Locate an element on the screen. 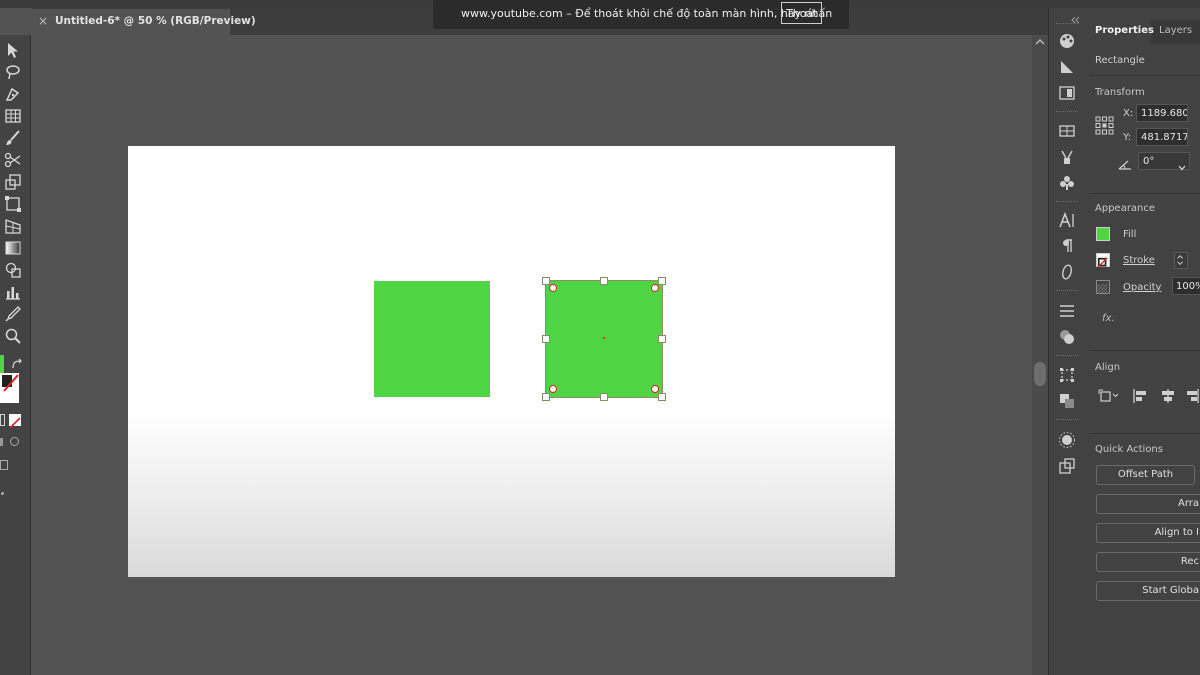  fill-color-swatch is located at coordinates (1103, 234).